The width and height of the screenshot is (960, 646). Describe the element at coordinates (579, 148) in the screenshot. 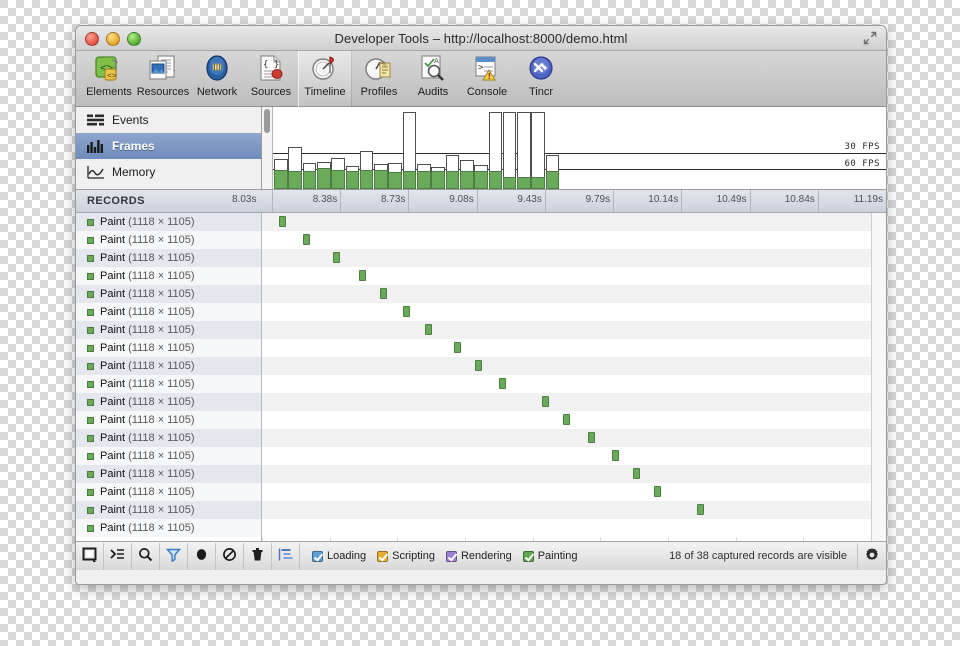

I see `frames-overview-graph: 30 FPS 60 FPS` at that location.